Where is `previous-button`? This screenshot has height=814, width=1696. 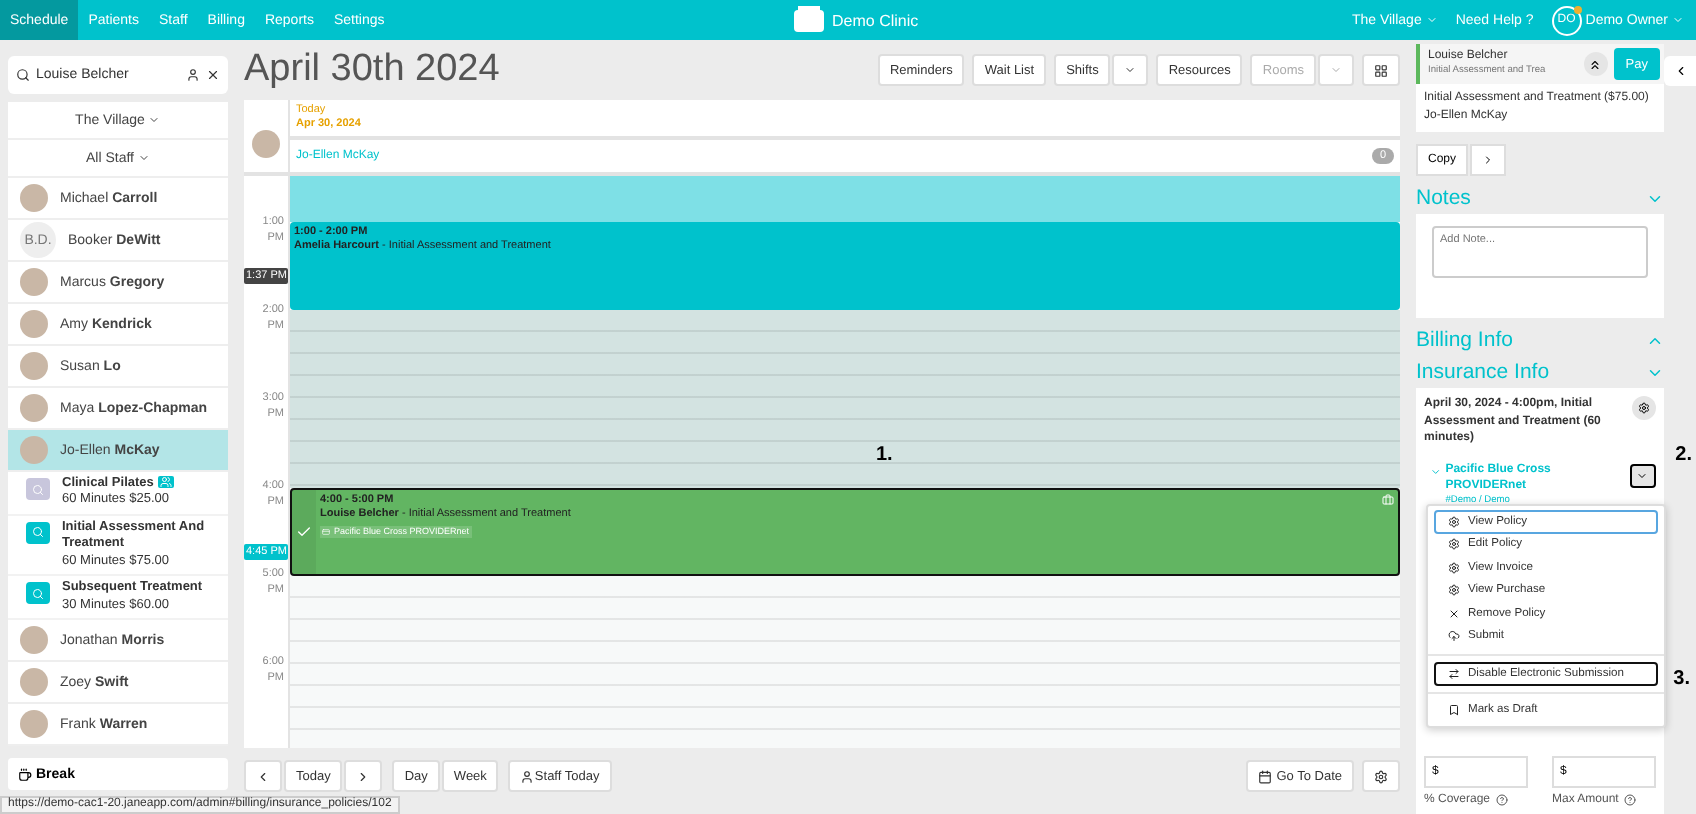
previous-button is located at coordinates (263, 776).